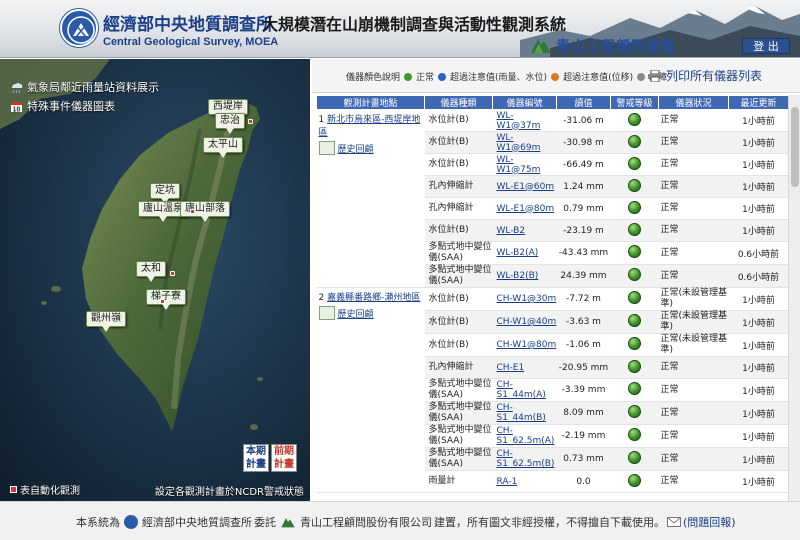 The image size is (800, 540). I want to click on column-header: 觀測計畫地點, so click(370, 102).